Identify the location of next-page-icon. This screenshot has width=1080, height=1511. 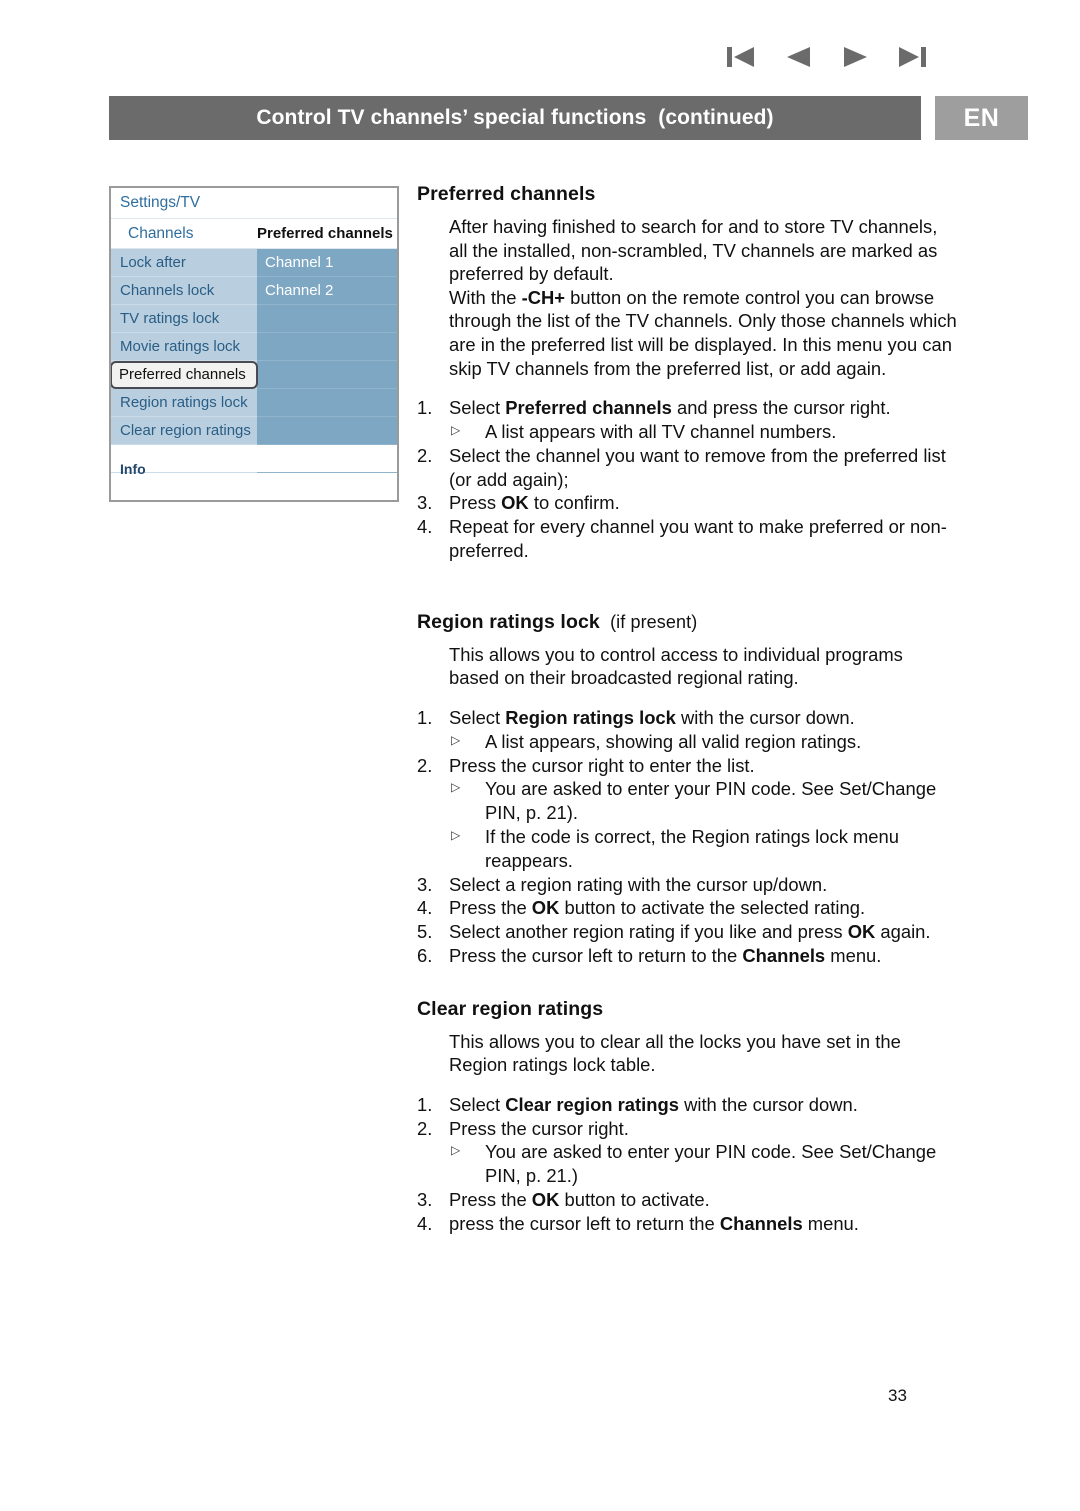
(856, 57).